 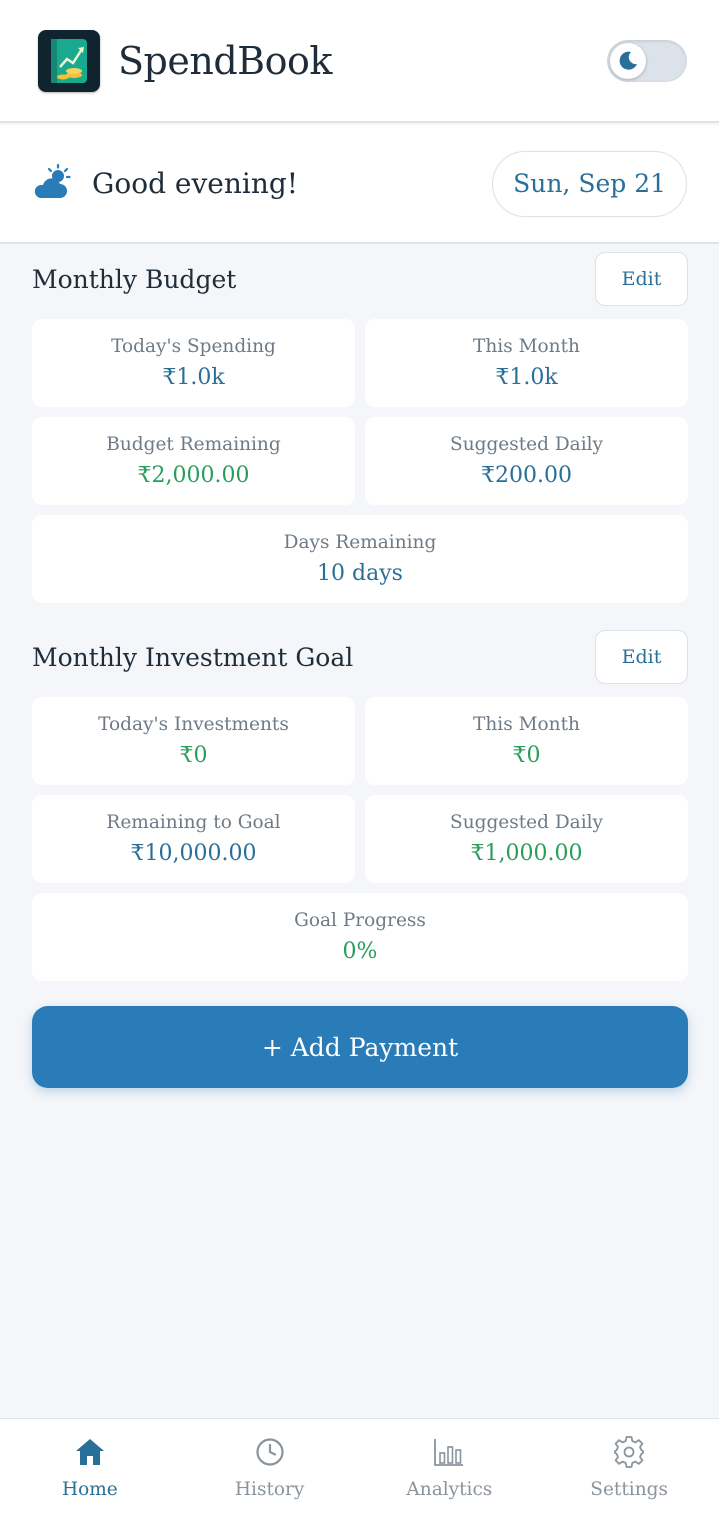 What do you see at coordinates (360, 559) in the screenshot?
I see `days-remaining-card: Days Remaining 10 days` at bounding box center [360, 559].